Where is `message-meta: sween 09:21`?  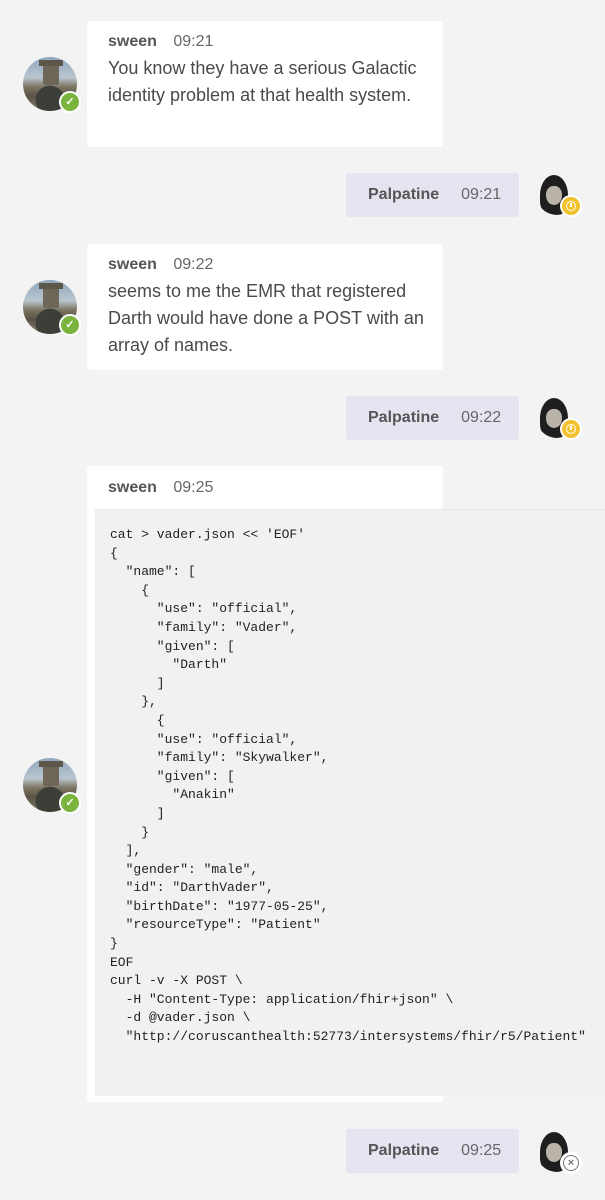 message-meta: sween 09:21 is located at coordinates (275, 42).